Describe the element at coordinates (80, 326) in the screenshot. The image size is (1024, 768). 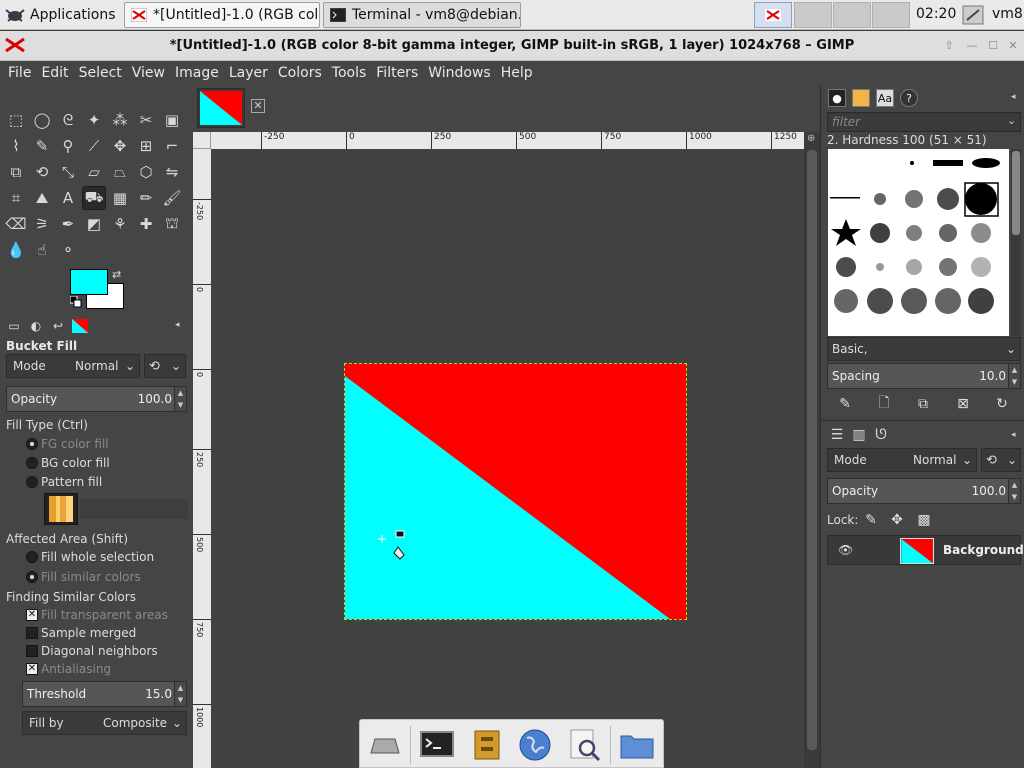
I see `images-tab-icon` at that location.